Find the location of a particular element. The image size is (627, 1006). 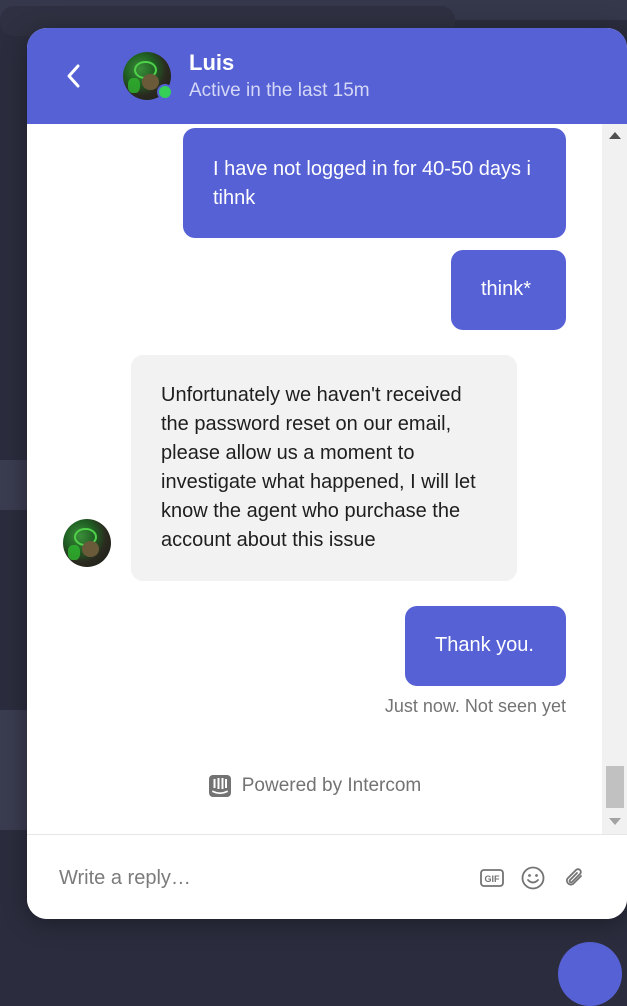

gif-icon: GIF is located at coordinates (492, 878).